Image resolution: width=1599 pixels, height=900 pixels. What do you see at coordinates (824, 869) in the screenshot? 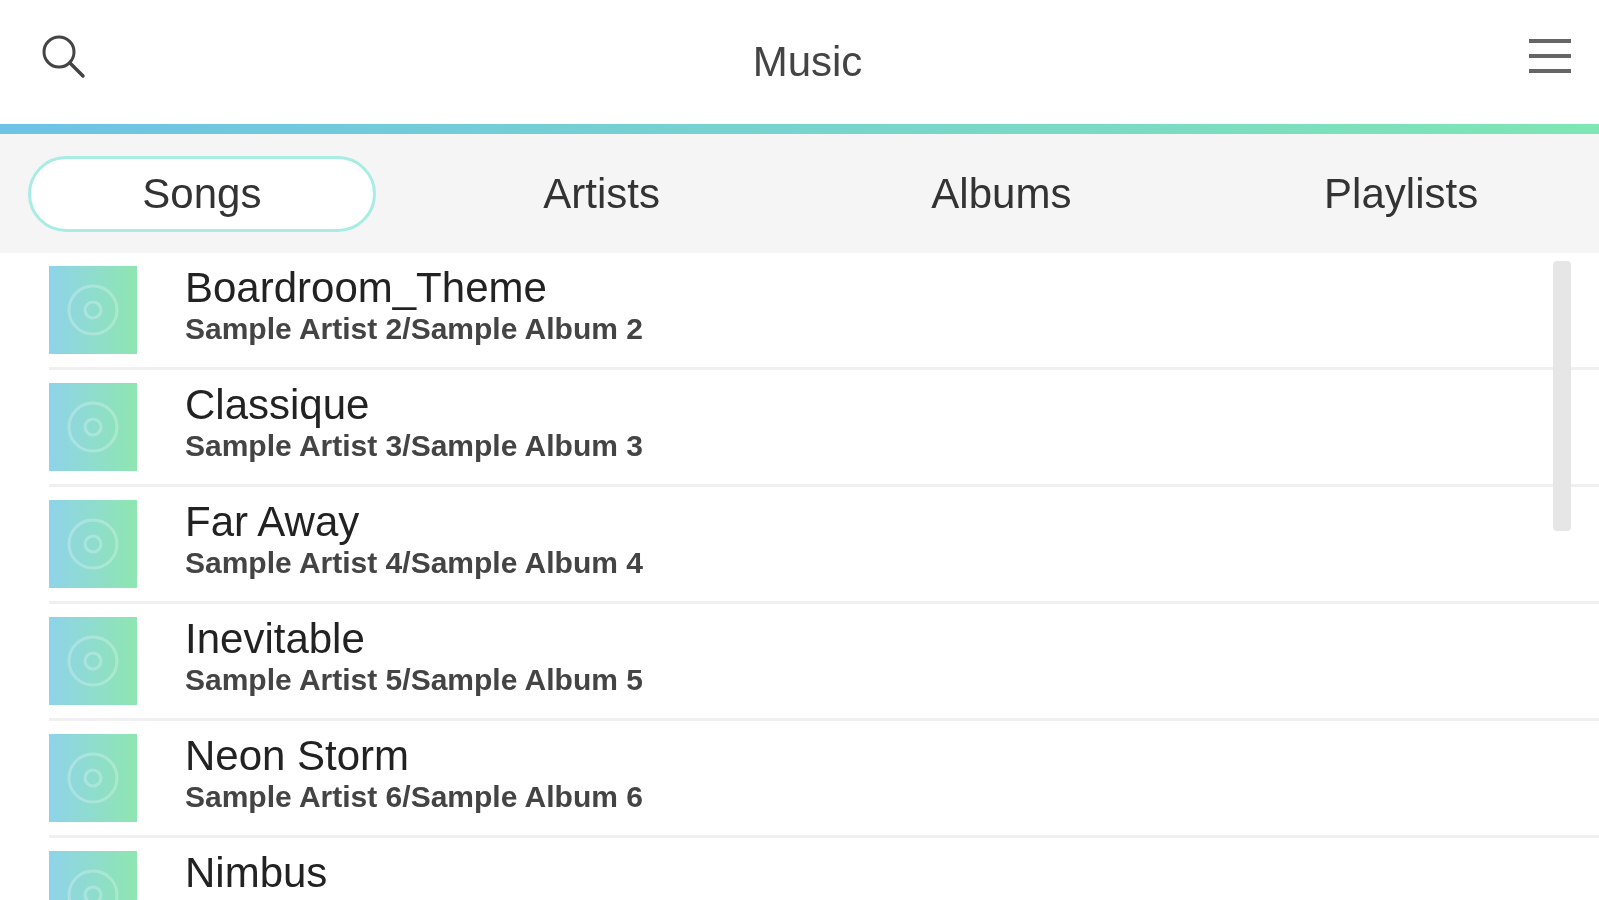
I see `song-row: Nimbus` at bounding box center [824, 869].